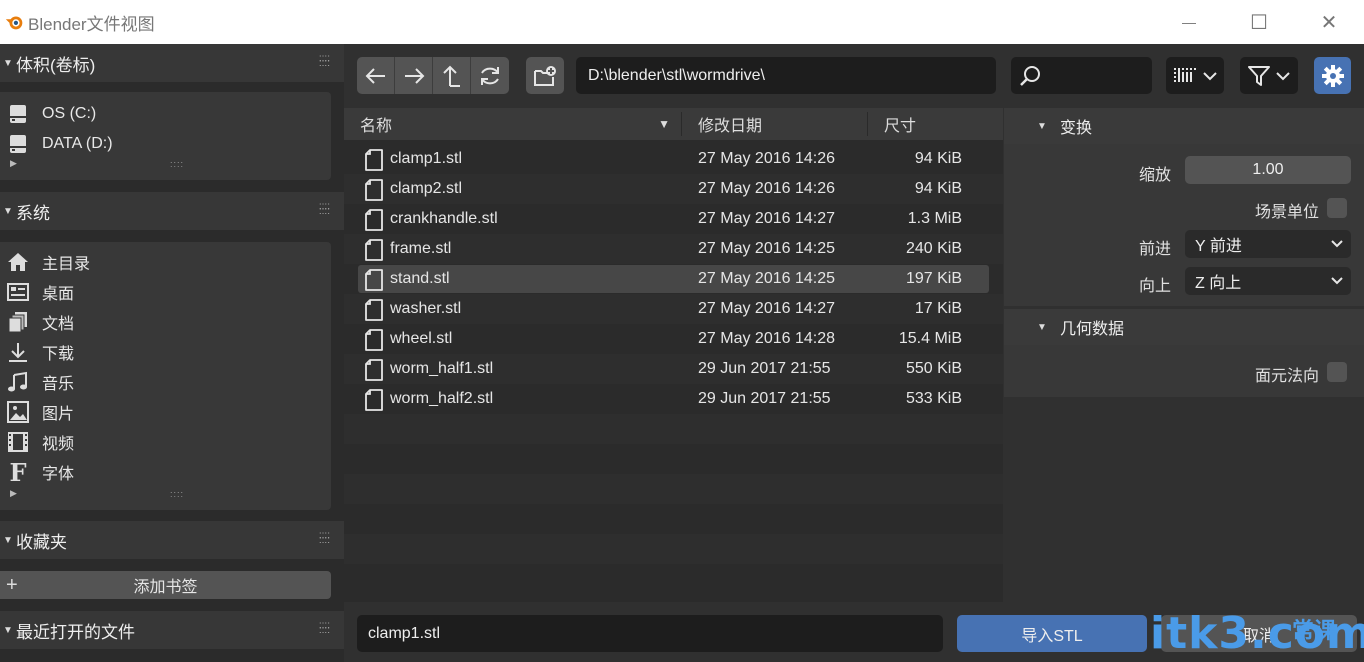 The height and width of the screenshot is (662, 1364). I want to click on sidebar-item-desktop: 桌面, so click(40, 292).